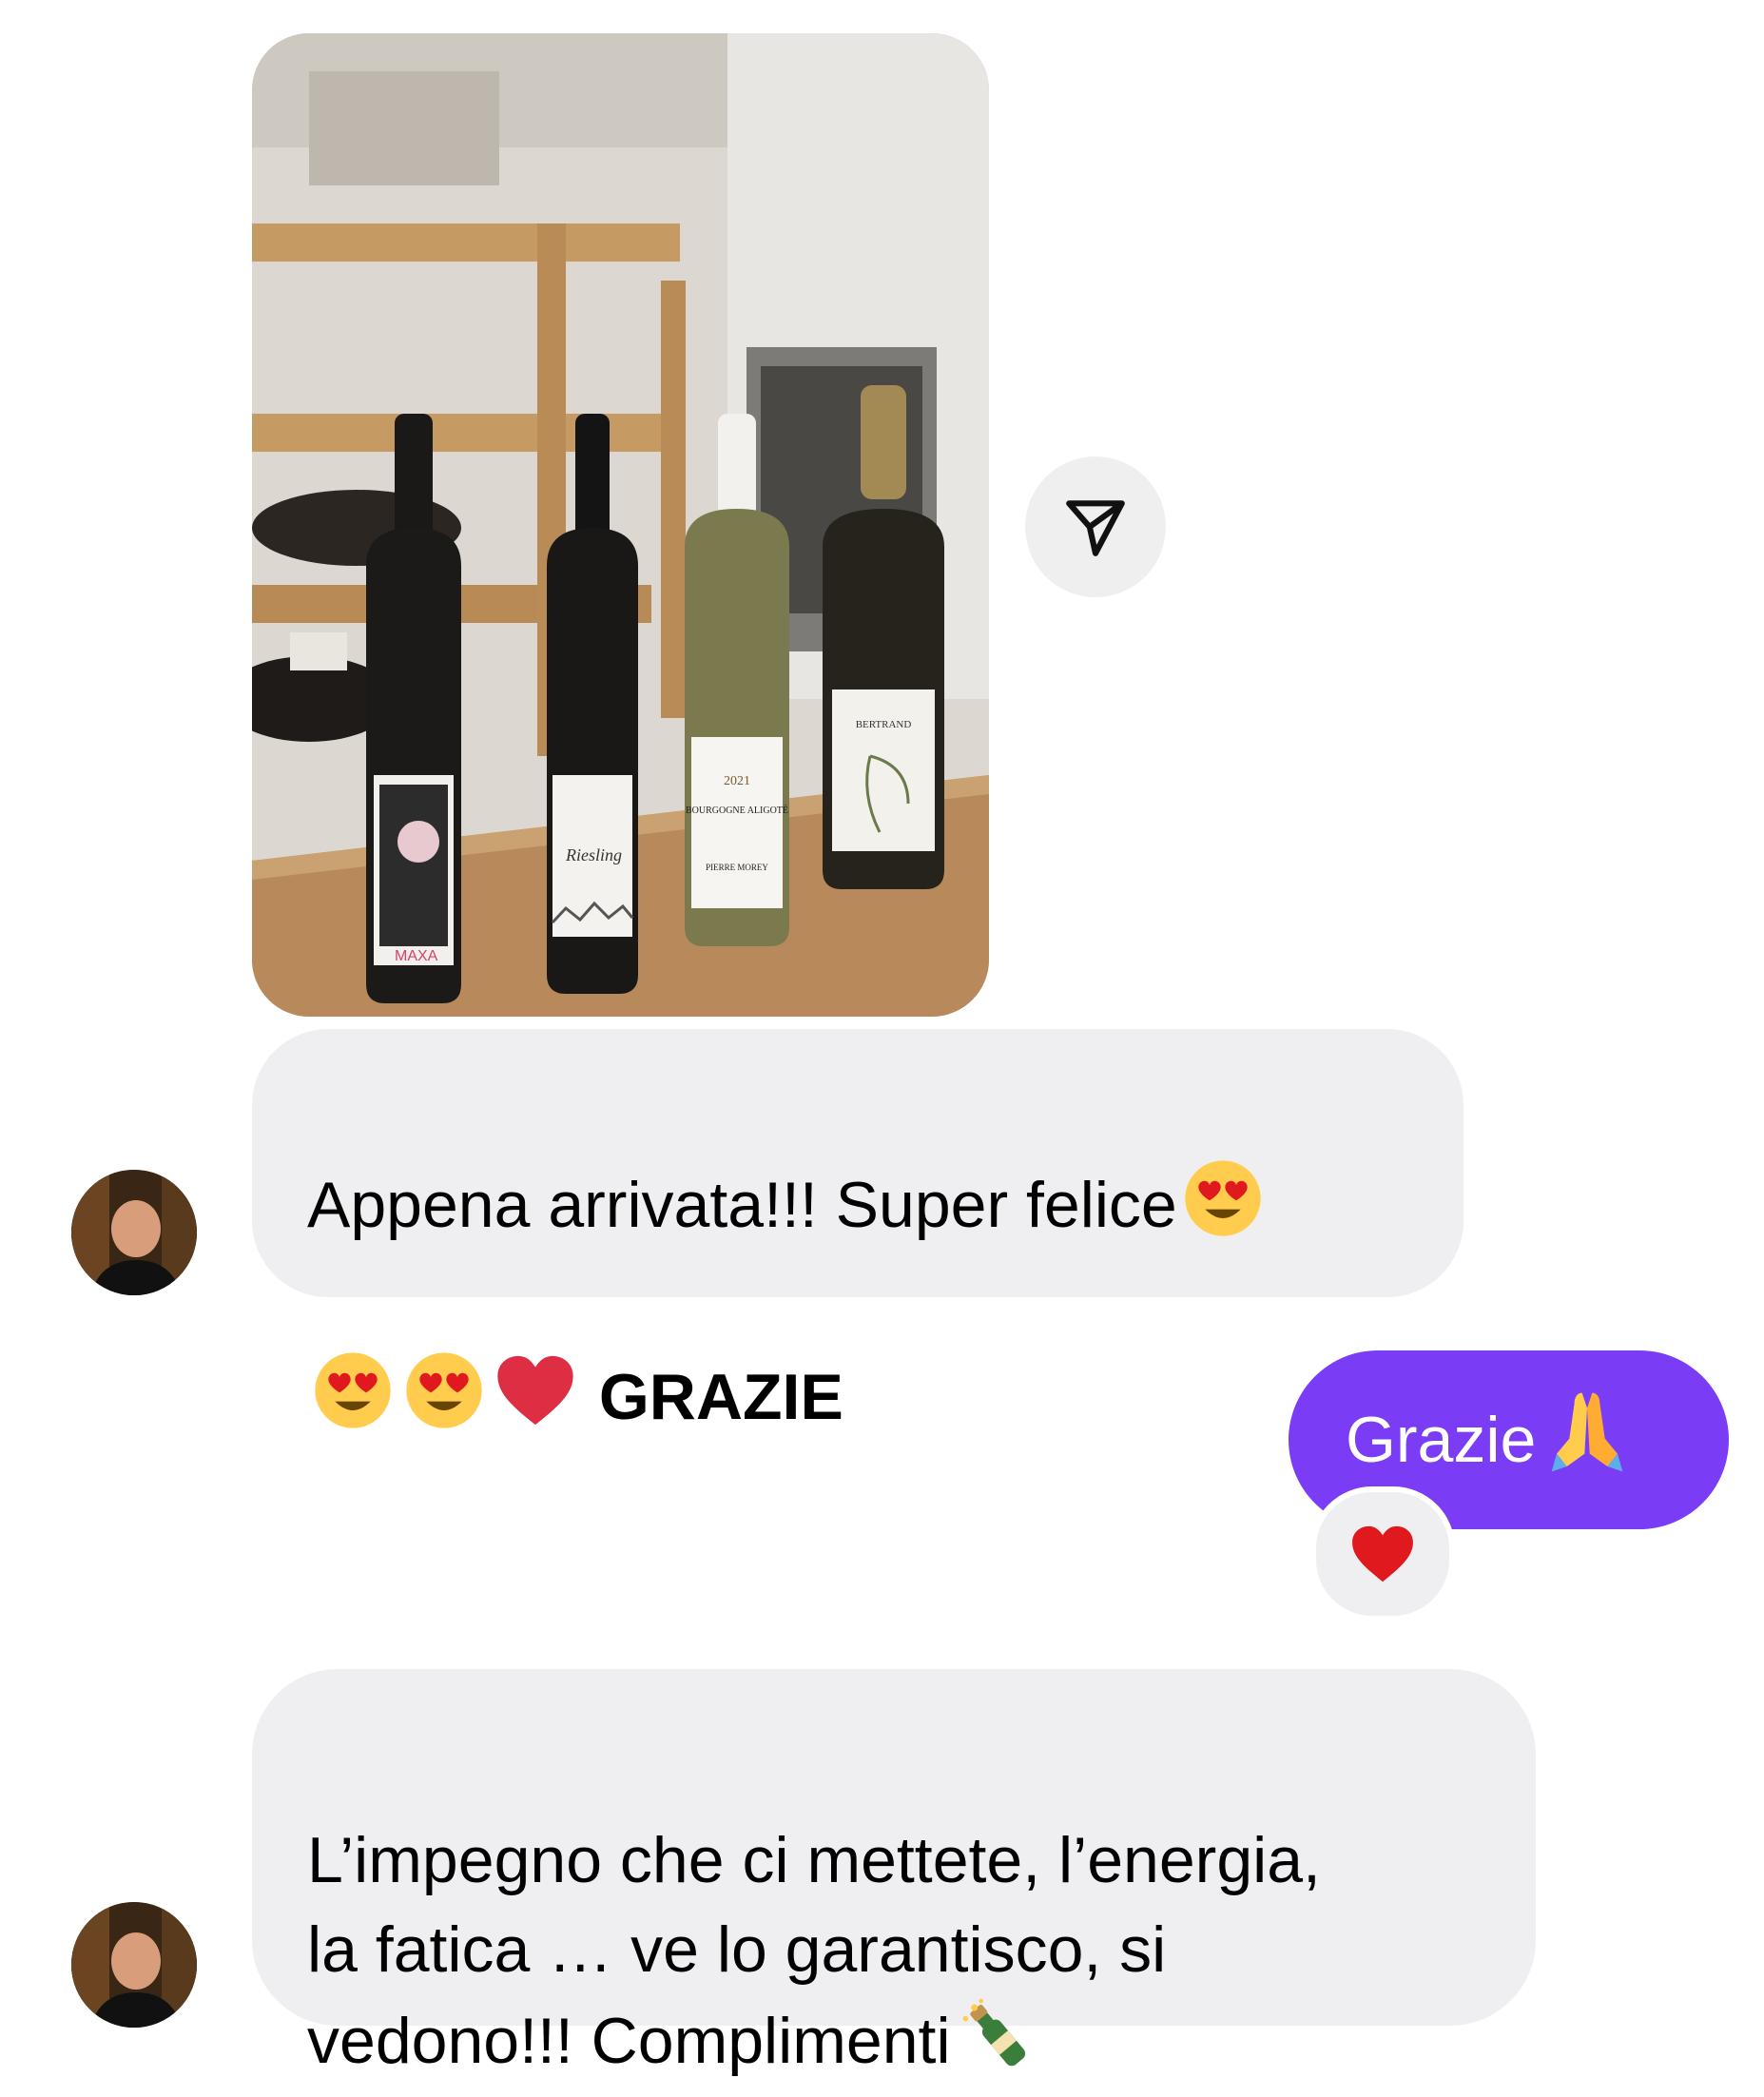 This screenshot has height=2097, width=1764. I want to click on reaction-badge, so click(1383, 1553).